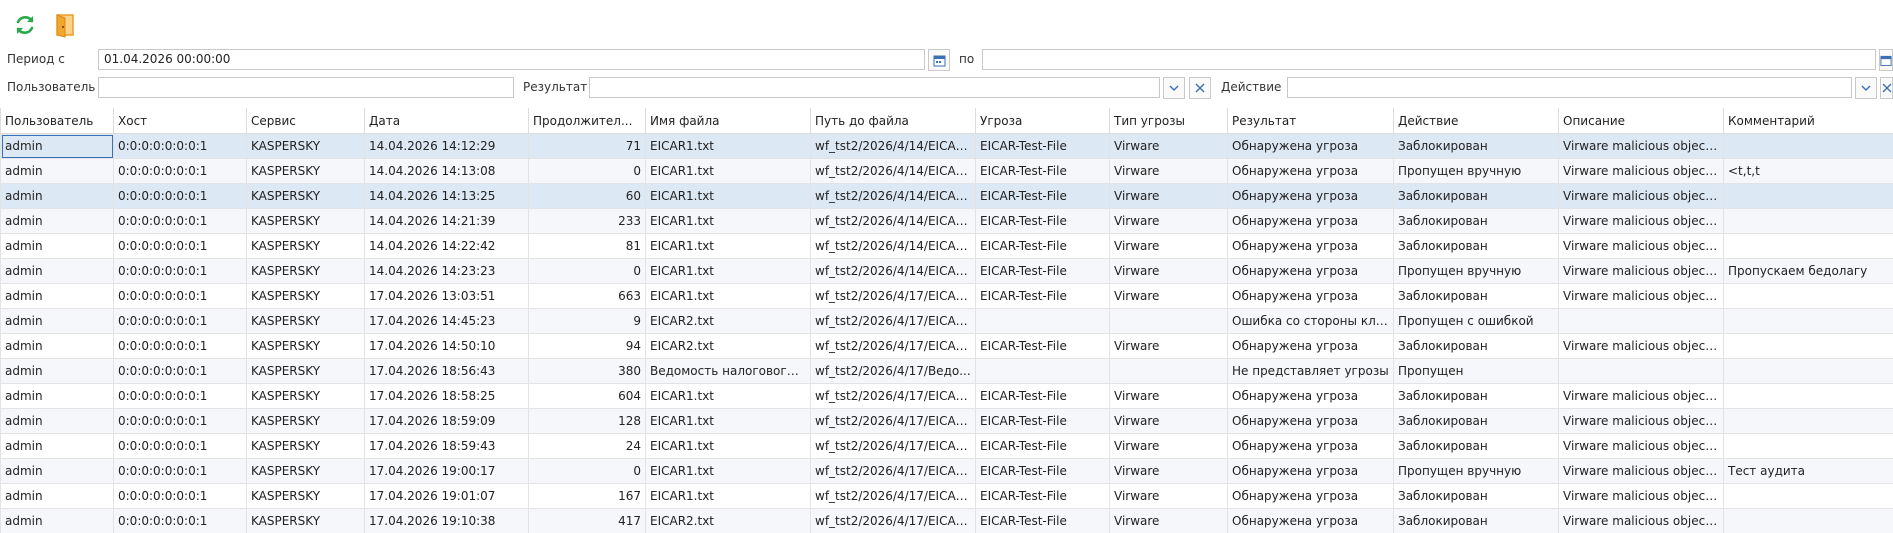 Image resolution: width=1893 pixels, height=533 pixels. What do you see at coordinates (1886, 88) in the screenshot?
I see `action-clear-button` at bounding box center [1886, 88].